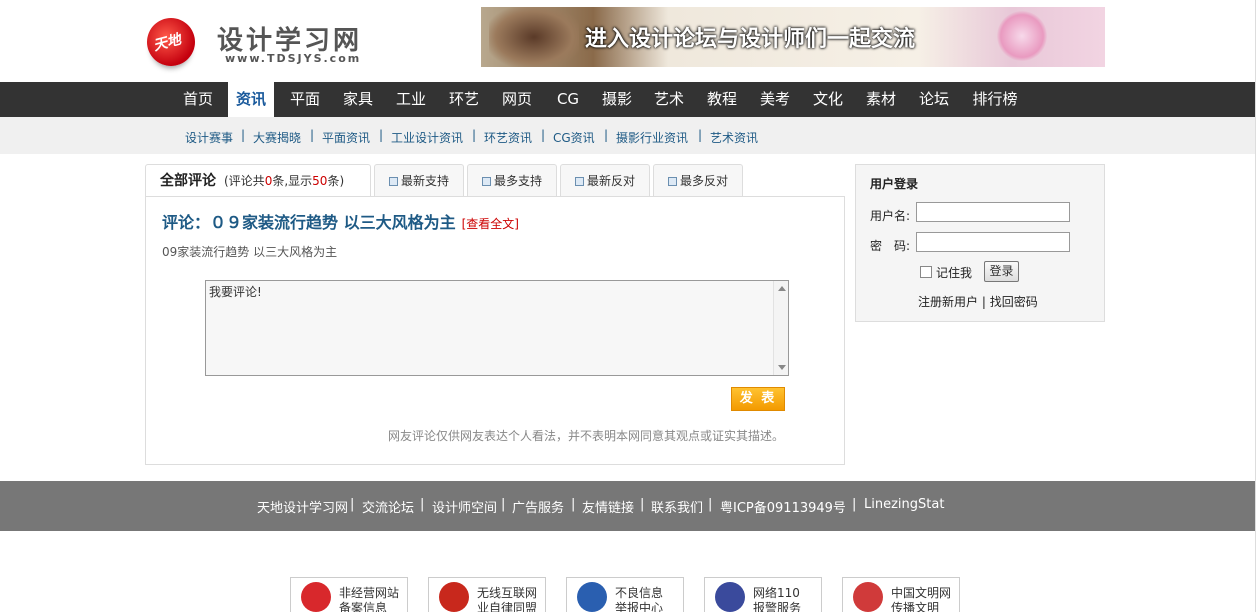  Describe the element at coordinates (901, 594) in the screenshot. I see `badge-civilization: 中国文明网 传播文明` at that location.